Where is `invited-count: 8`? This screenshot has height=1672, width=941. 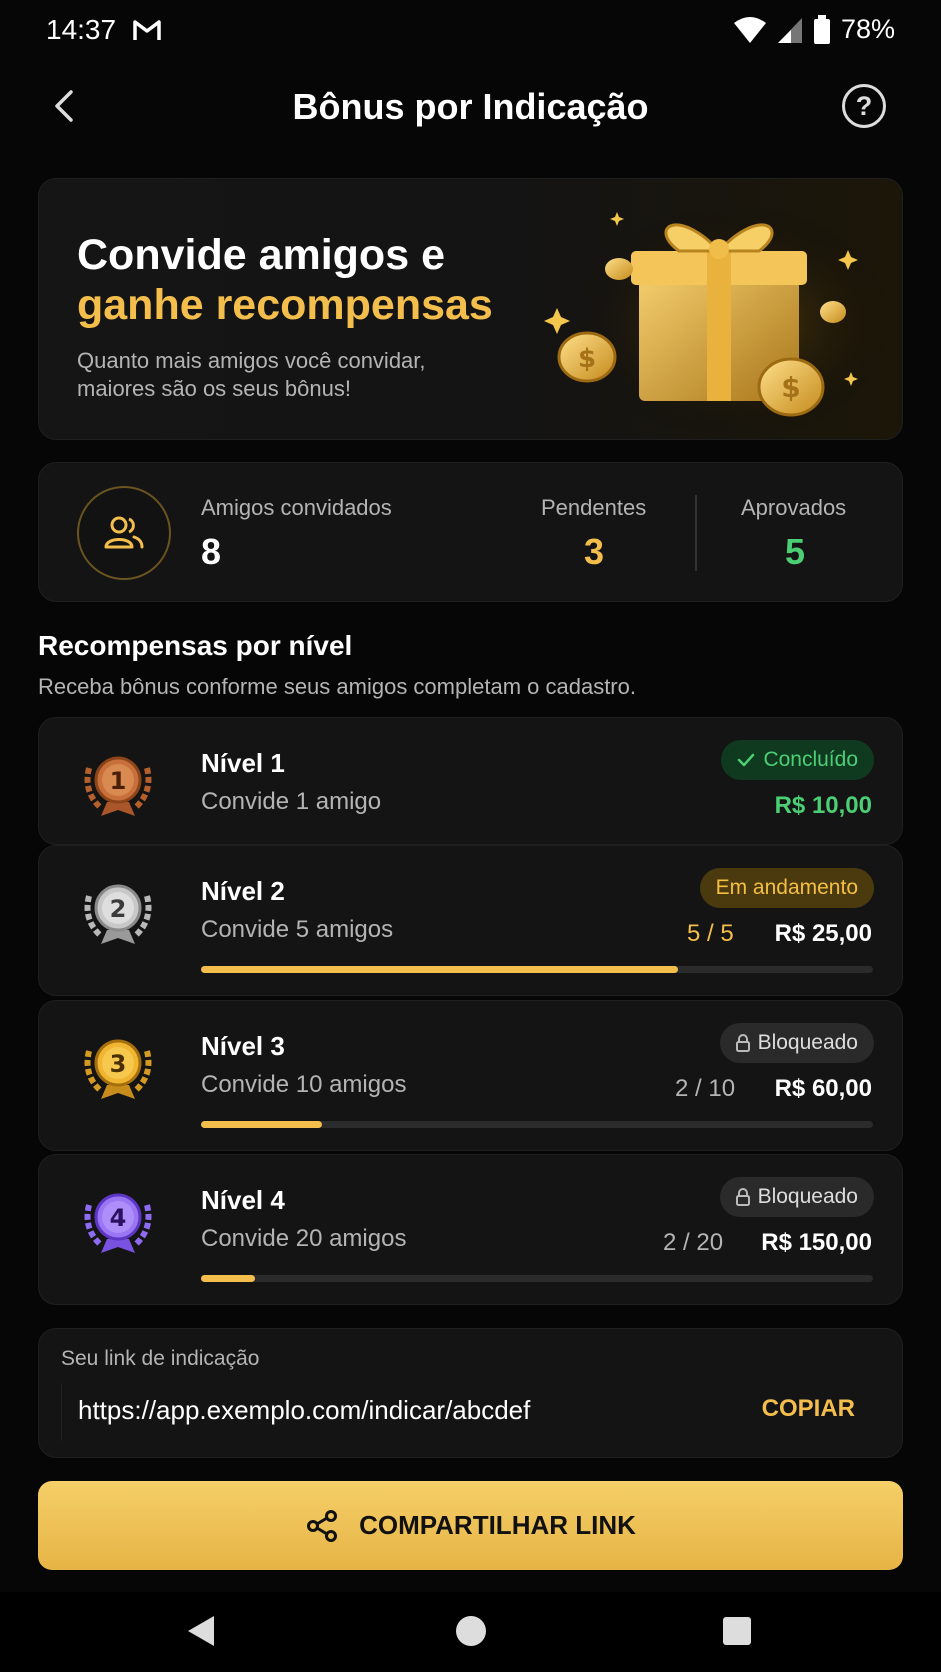 invited-count: 8 is located at coordinates (211, 551).